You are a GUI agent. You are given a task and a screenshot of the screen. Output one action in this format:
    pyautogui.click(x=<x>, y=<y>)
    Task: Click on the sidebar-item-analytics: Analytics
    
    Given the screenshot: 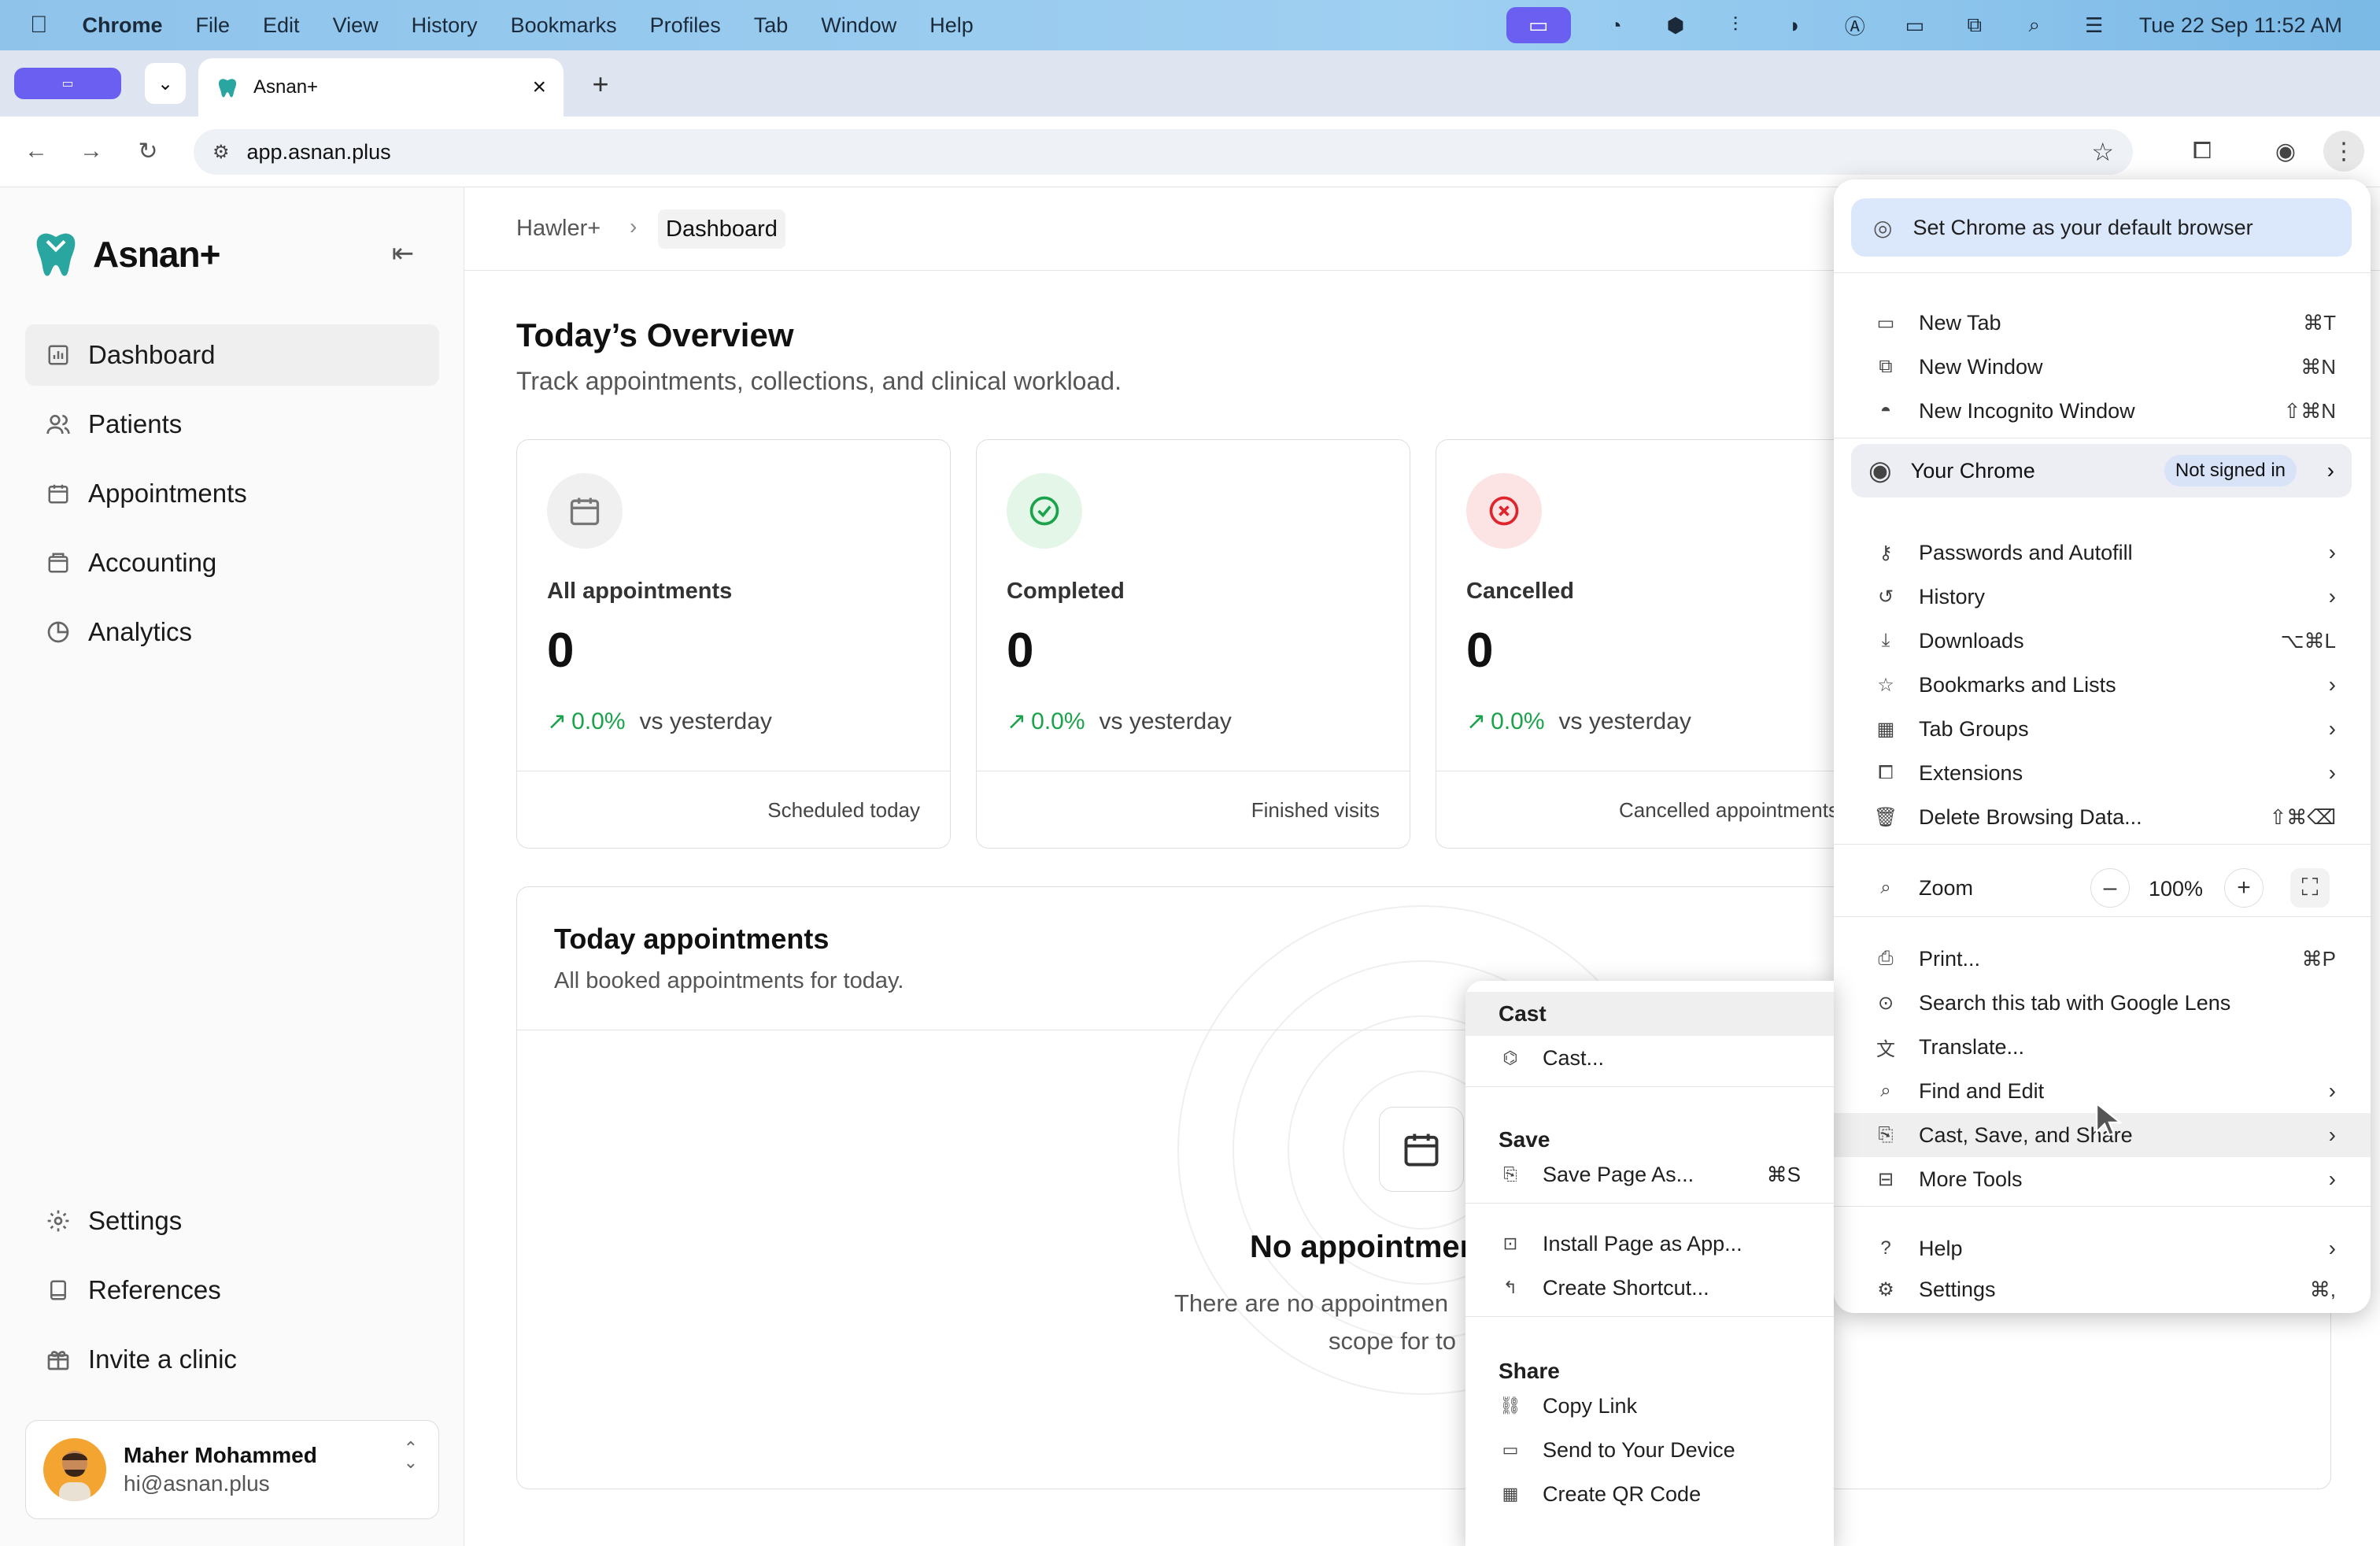 What is the action you would take?
    pyautogui.click(x=232, y=632)
    